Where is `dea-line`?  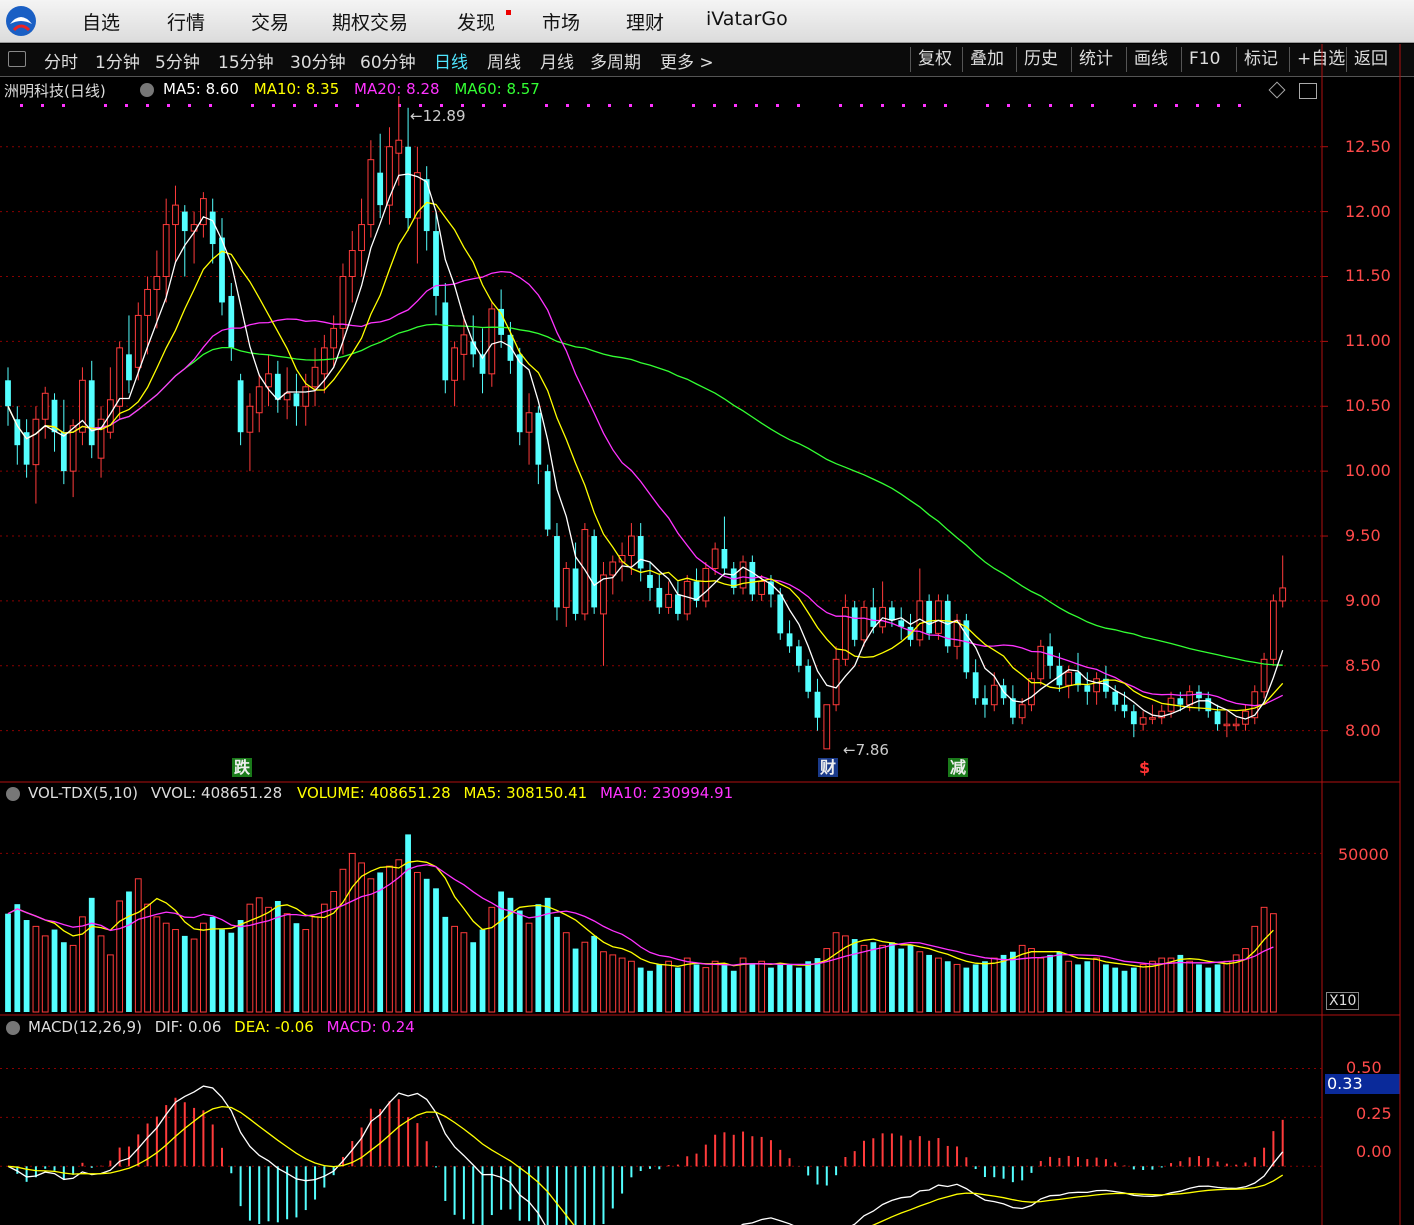
dea-line is located at coordinates (645, 1165).